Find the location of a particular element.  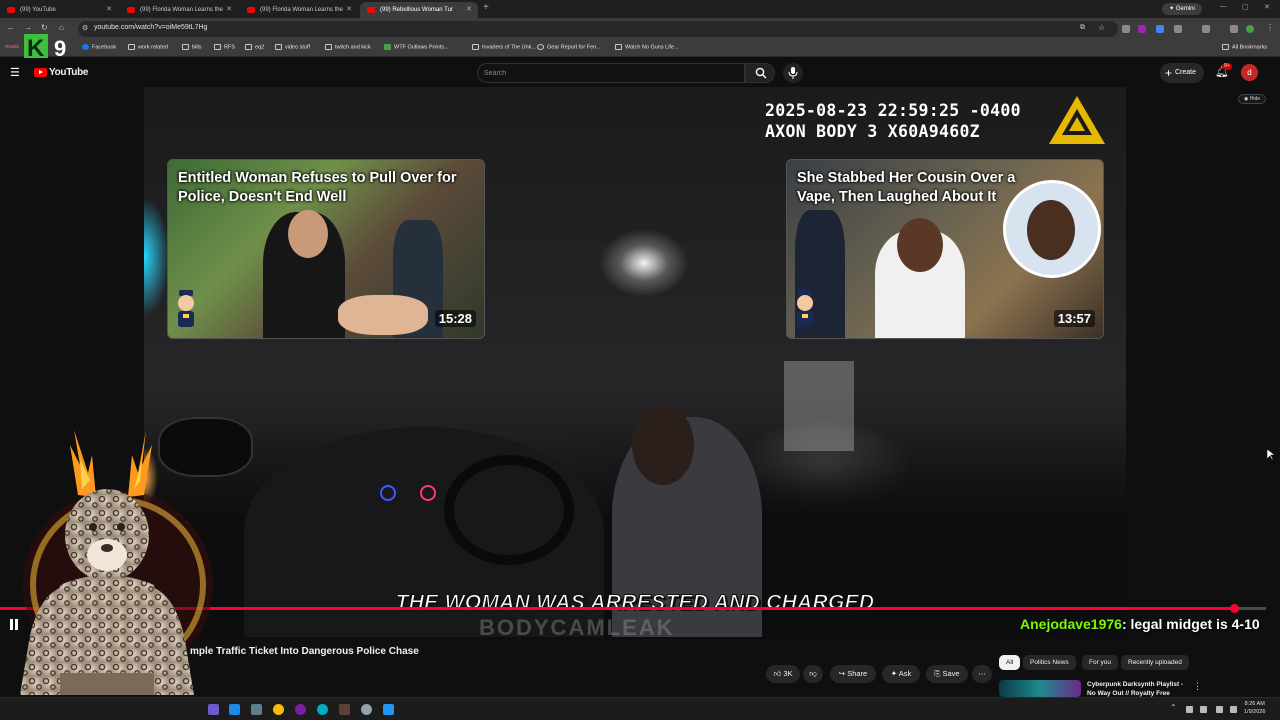

wifi-icon is located at coordinates (1219, 709).